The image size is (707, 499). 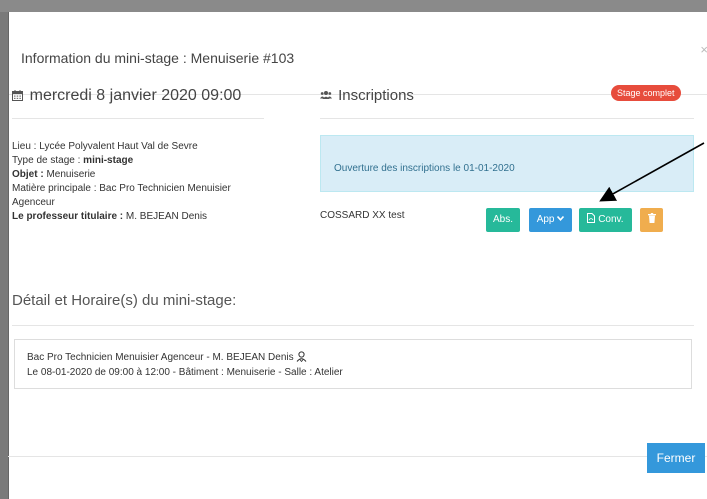 What do you see at coordinates (56, 188) in the screenshot?
I see `matiere-label: Matière principale :` at bounding box center [56, 188].